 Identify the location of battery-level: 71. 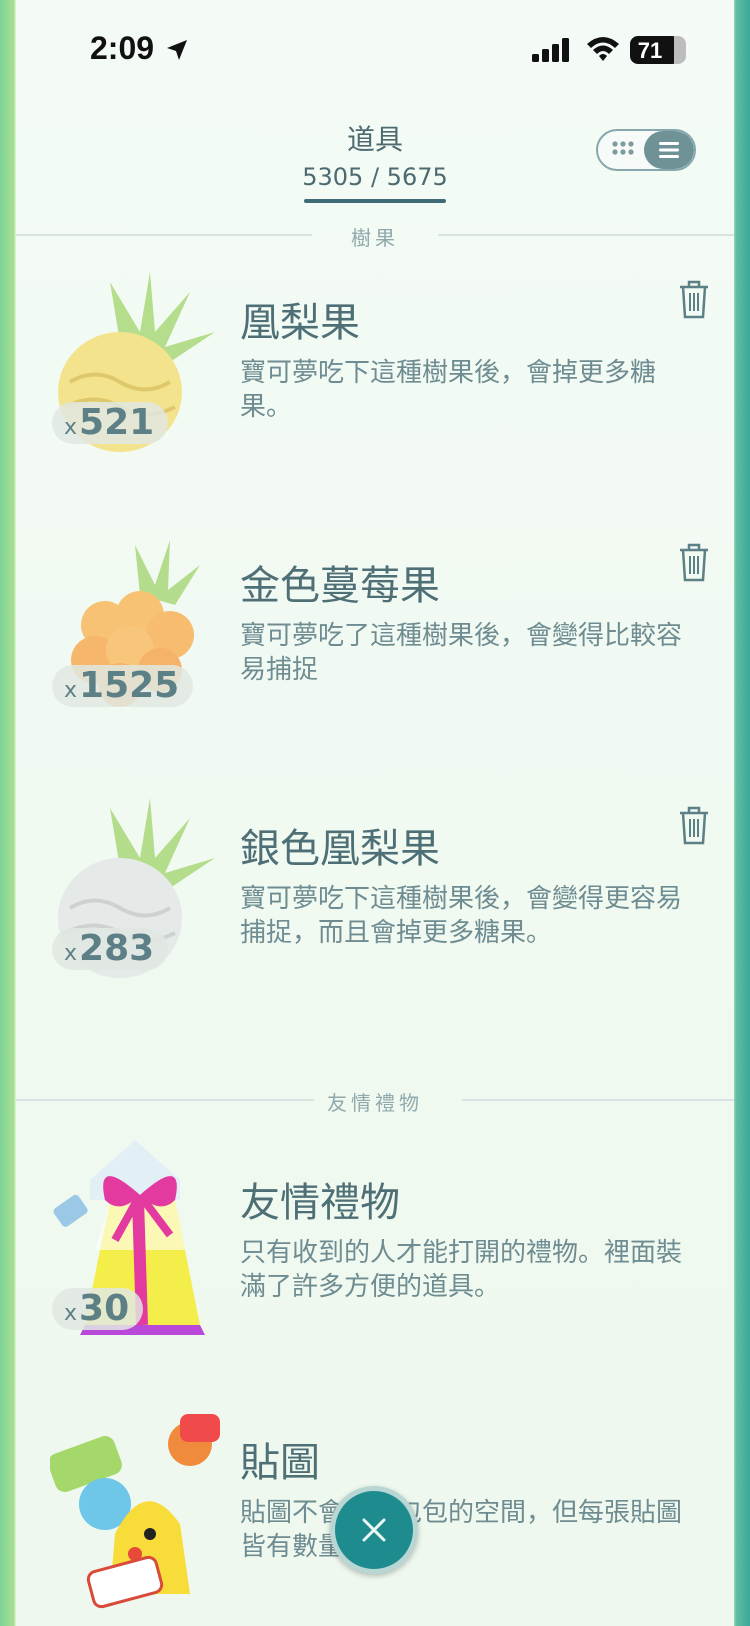
(650, 50).